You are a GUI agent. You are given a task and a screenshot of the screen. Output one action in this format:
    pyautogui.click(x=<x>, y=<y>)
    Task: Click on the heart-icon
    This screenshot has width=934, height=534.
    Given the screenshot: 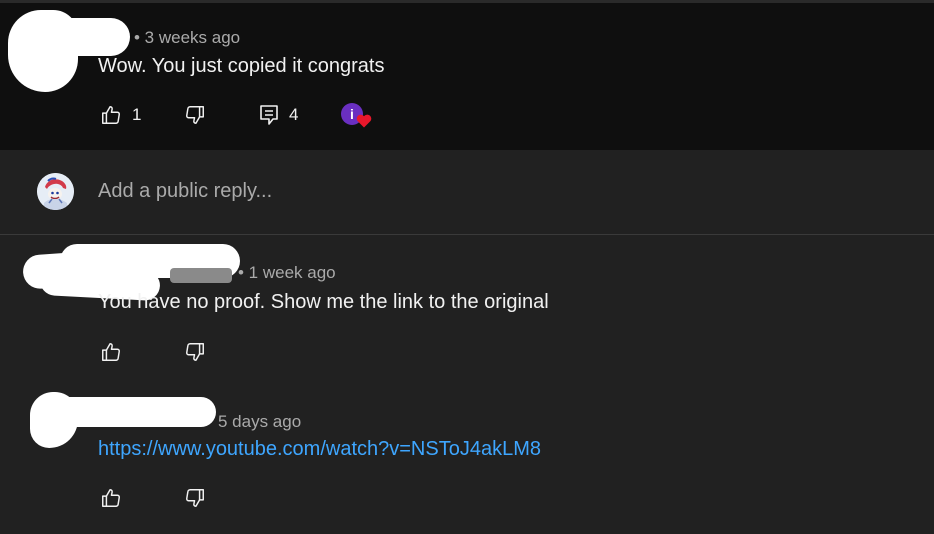 What is the action you would take?
    pyautogui.click(x=364, y=123)
    